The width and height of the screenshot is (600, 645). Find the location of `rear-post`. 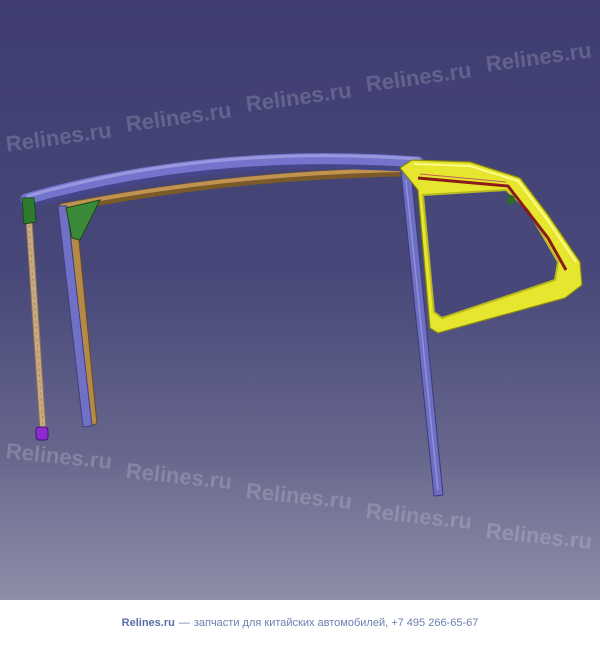

rear-post is located at coordinates (36, 325).